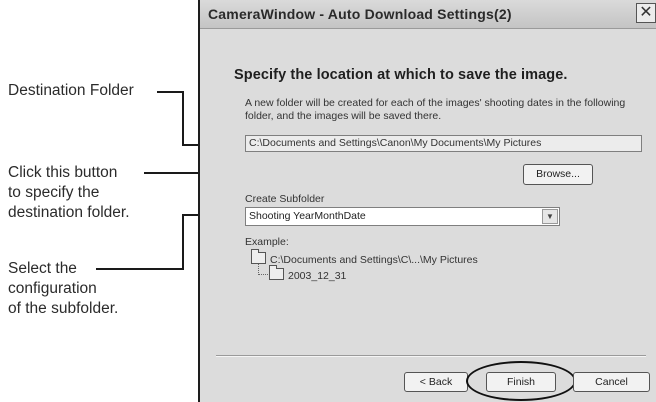 This screenshot has height=402, width=656. I want to click on tree-connector, so click(263, 269).